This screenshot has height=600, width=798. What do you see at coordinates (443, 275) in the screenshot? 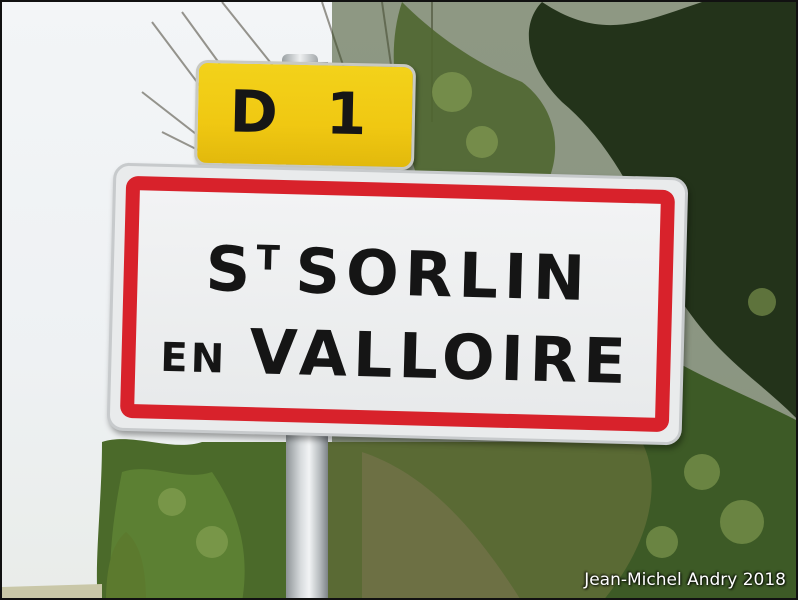
I see `town-name-sorlin: SORLIN` at bounding box center [443, 275].